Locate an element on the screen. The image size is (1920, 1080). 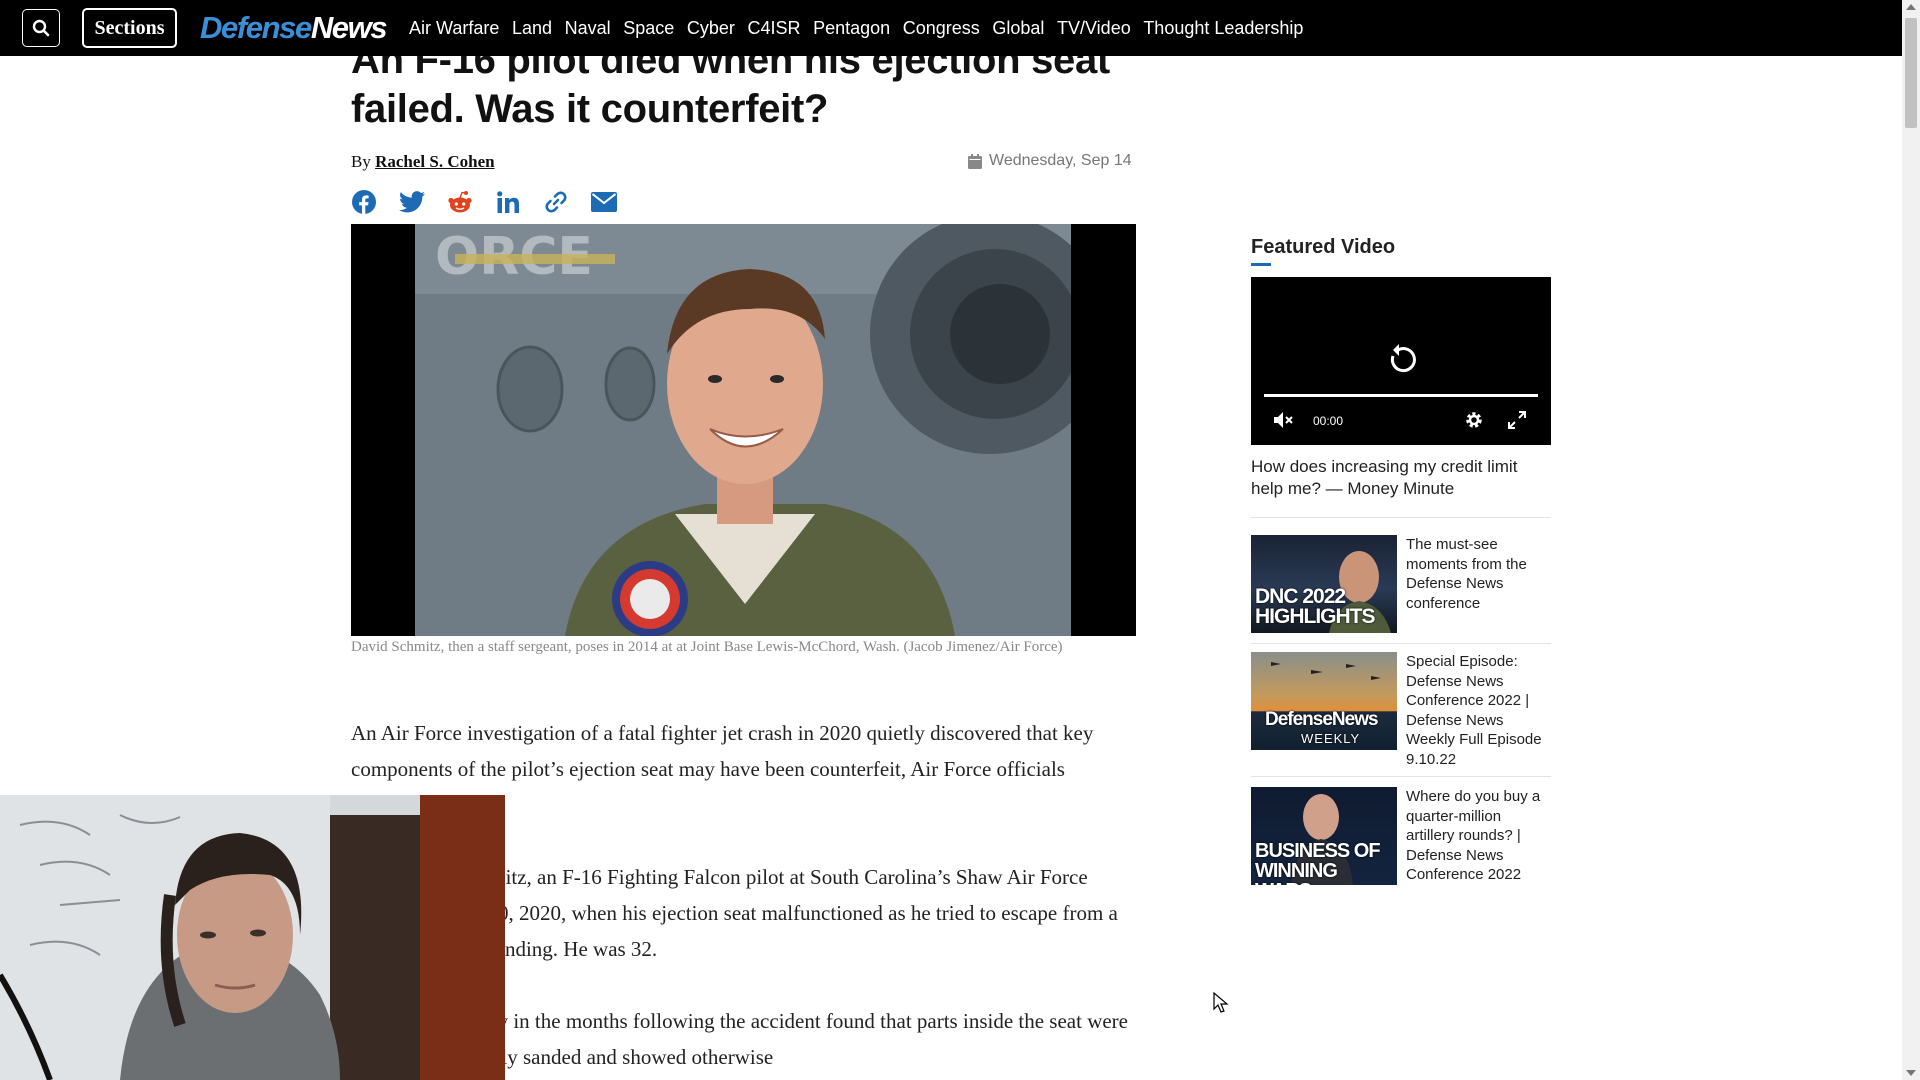
heading-accent-bar is located at coordinates (1261, 264).